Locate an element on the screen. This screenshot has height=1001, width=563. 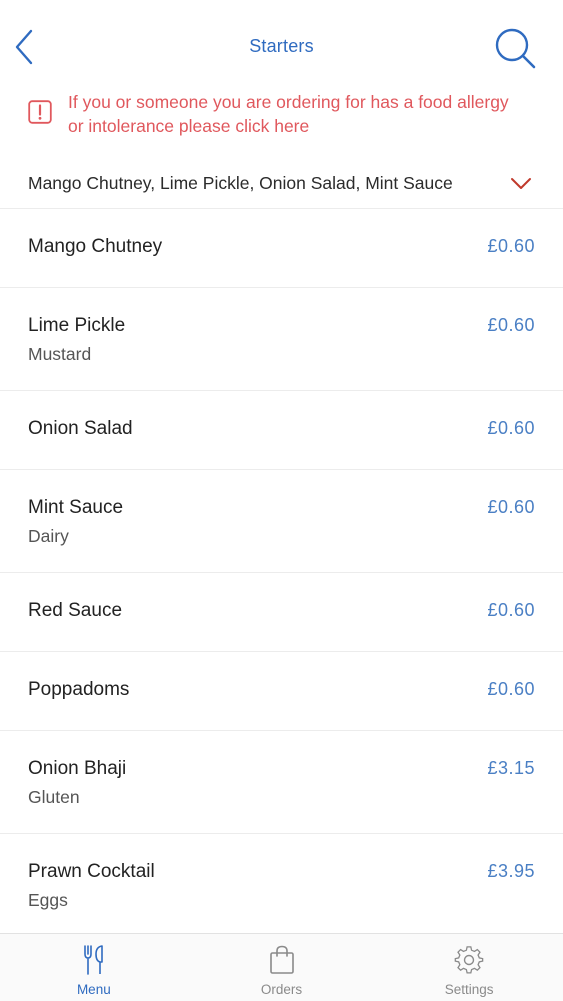
header: Starters is located at coordinates (281, 45).